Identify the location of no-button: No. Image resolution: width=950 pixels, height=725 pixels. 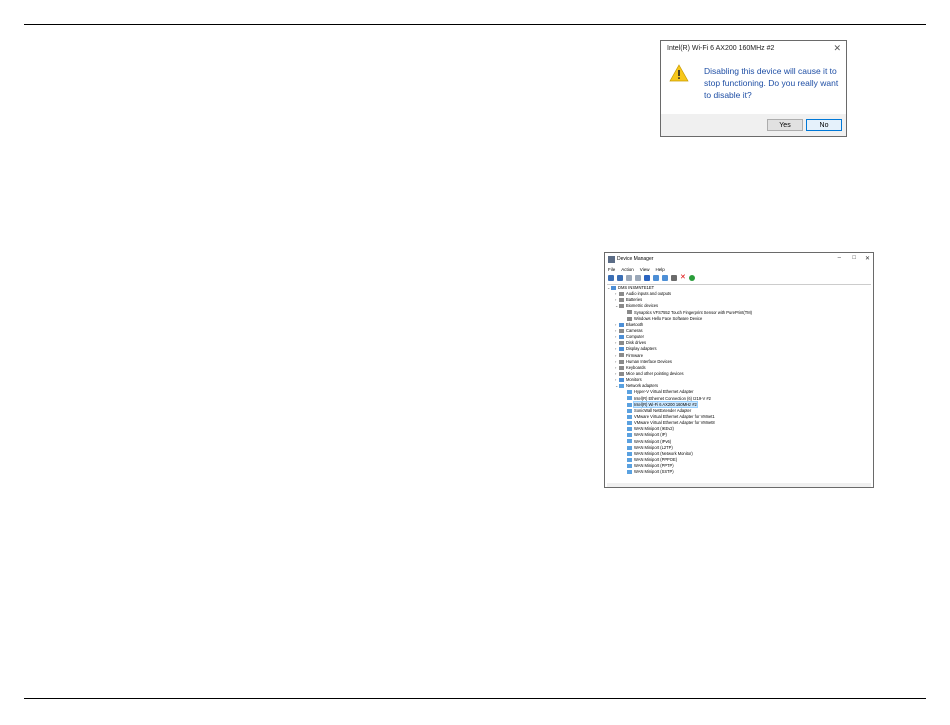
(824, 125).